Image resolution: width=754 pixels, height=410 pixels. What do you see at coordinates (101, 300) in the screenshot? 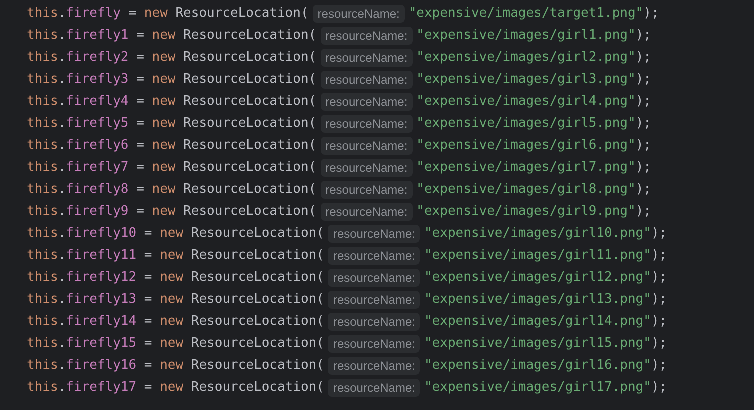
I see `field-name: firefly13` at bounding box center [101, 300].